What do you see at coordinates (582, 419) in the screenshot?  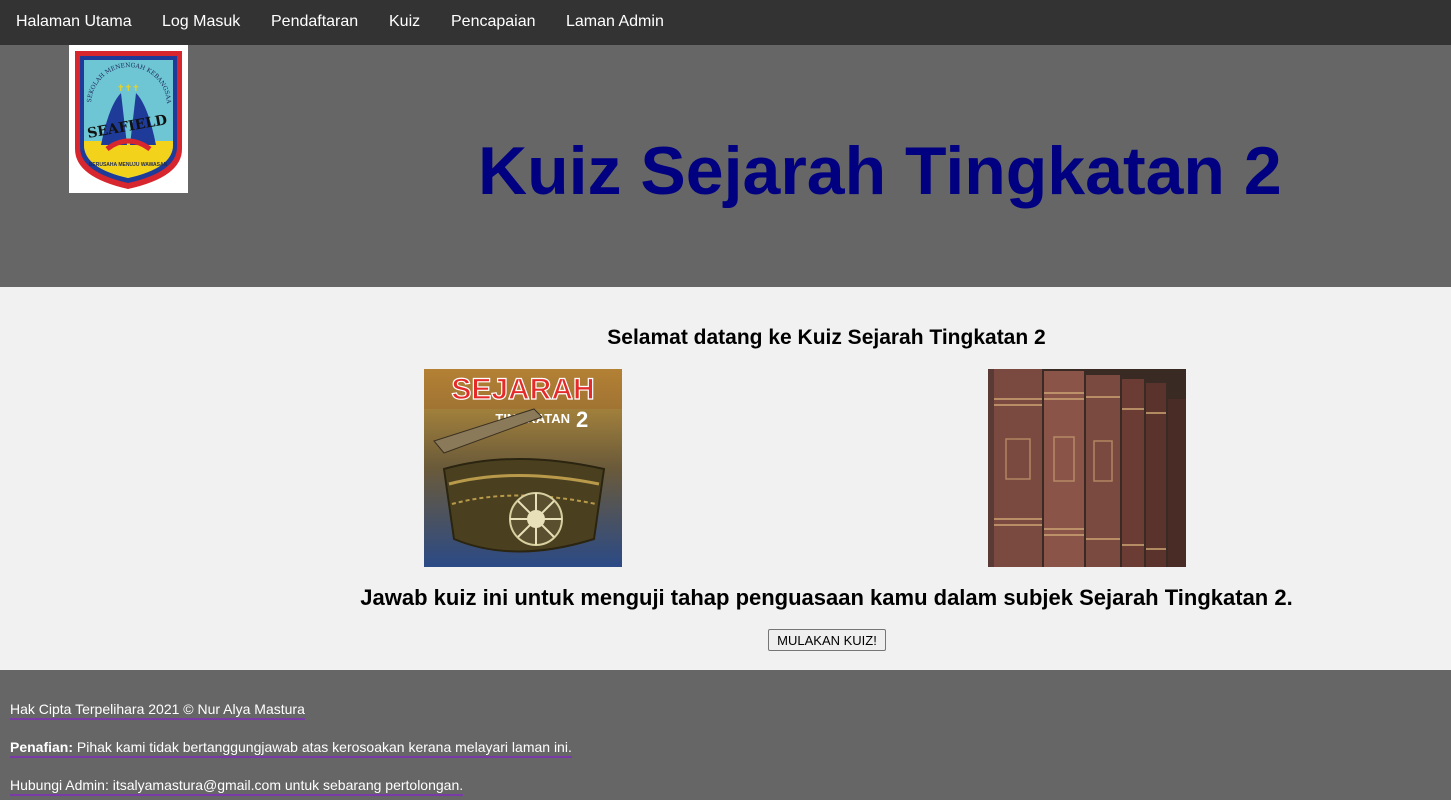 I see `svg-text: 2` at bounding box center [582, 419].